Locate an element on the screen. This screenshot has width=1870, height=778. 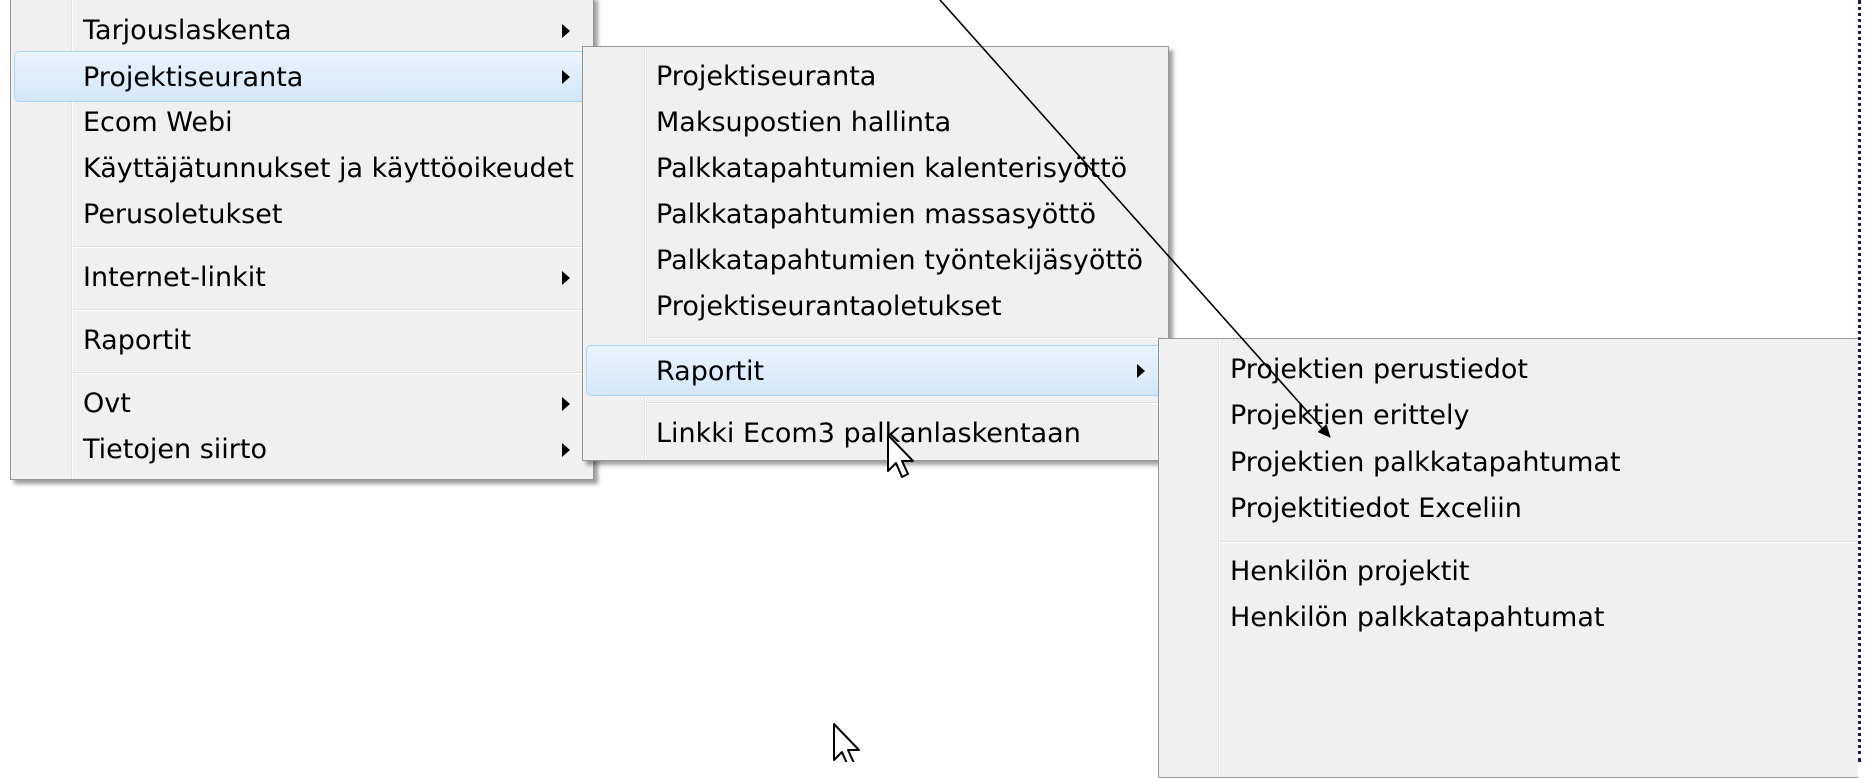
menu-item-tietojen-siirto: Tietojen siirto is located at coordinates (302, 449).